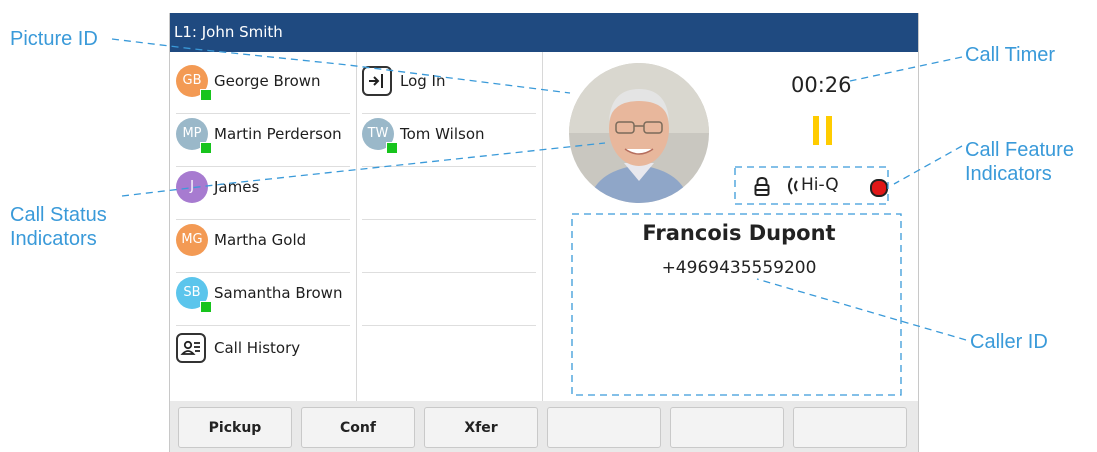 Image resolution: width=1097 pixels, height=452 pixels. What do you see at coordinates (1019, 150) in the screenshot?
I see `callout-call-feature-line1: Call Feature` at bounding box center [1019, 150].